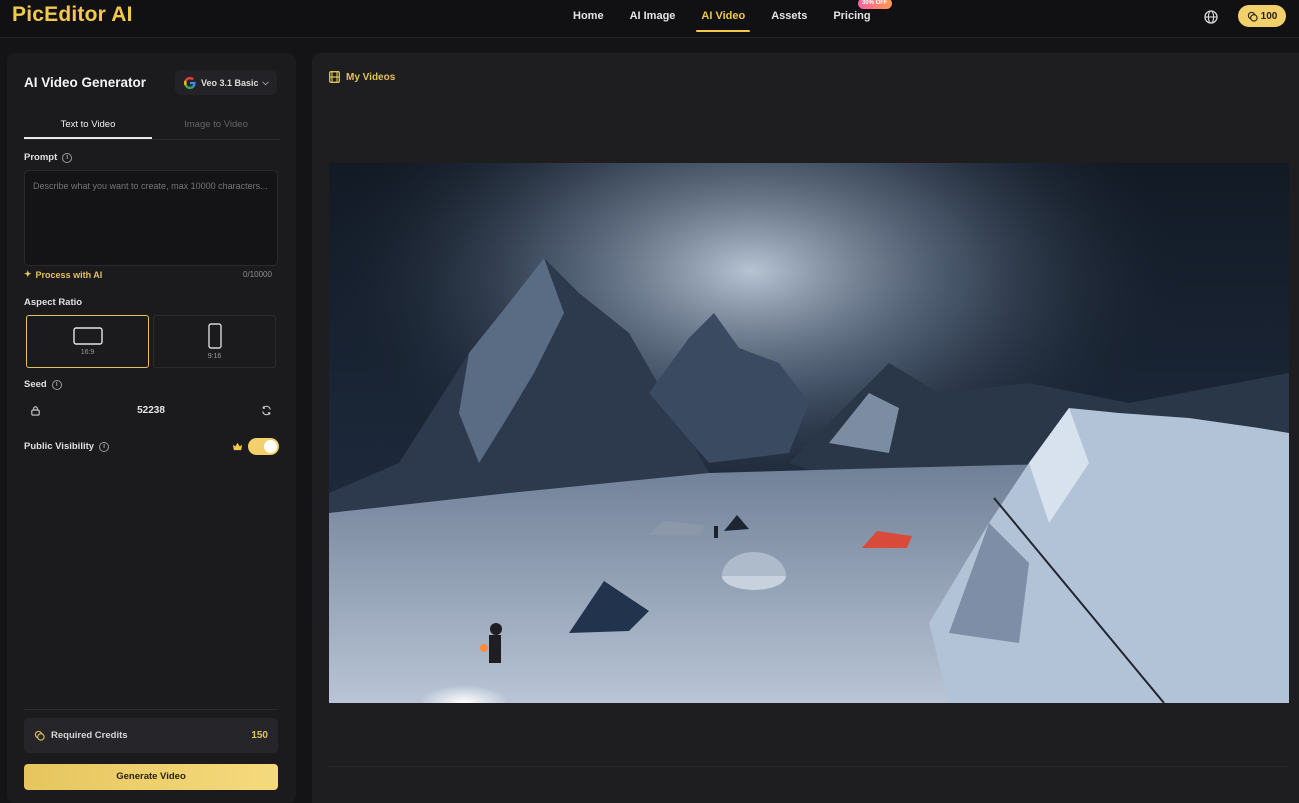 This screenshot has height=803, width=1299. I want to click on model-select: Veo 3.1 Basic ⌵, so click(226, 82).